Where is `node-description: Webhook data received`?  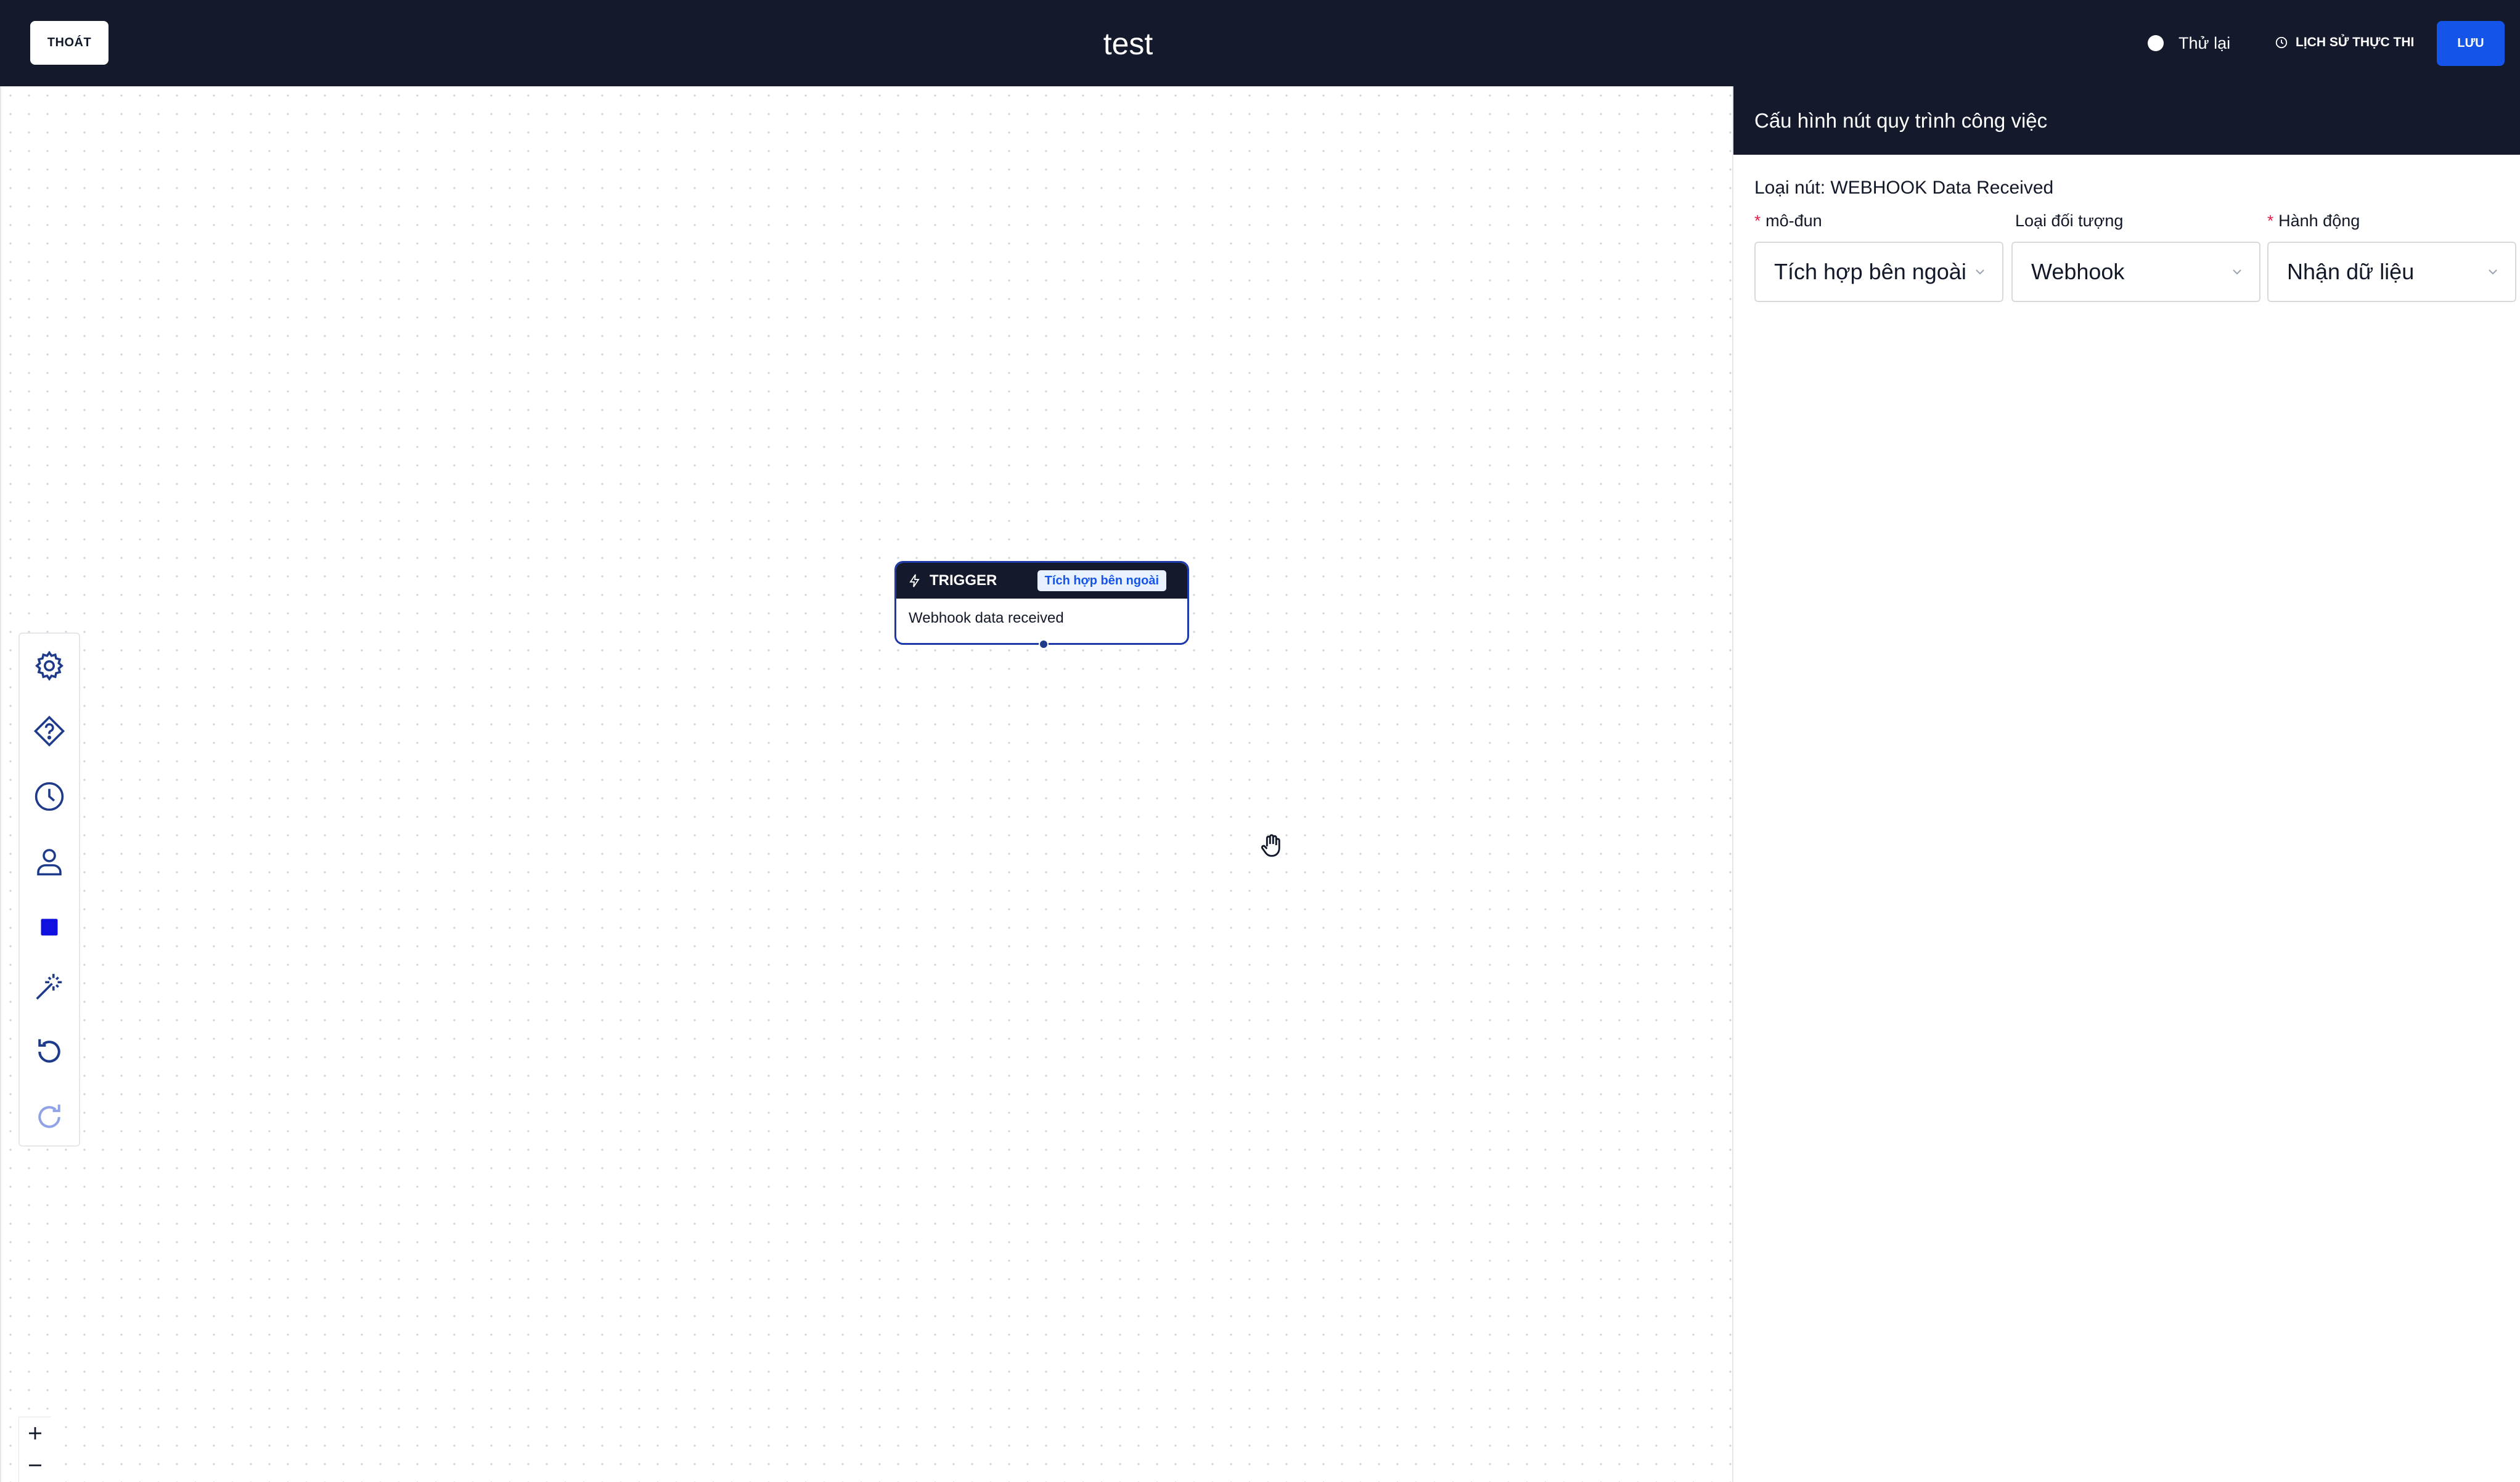
node-description: Webhook data received is located at coordinates (987, 618).